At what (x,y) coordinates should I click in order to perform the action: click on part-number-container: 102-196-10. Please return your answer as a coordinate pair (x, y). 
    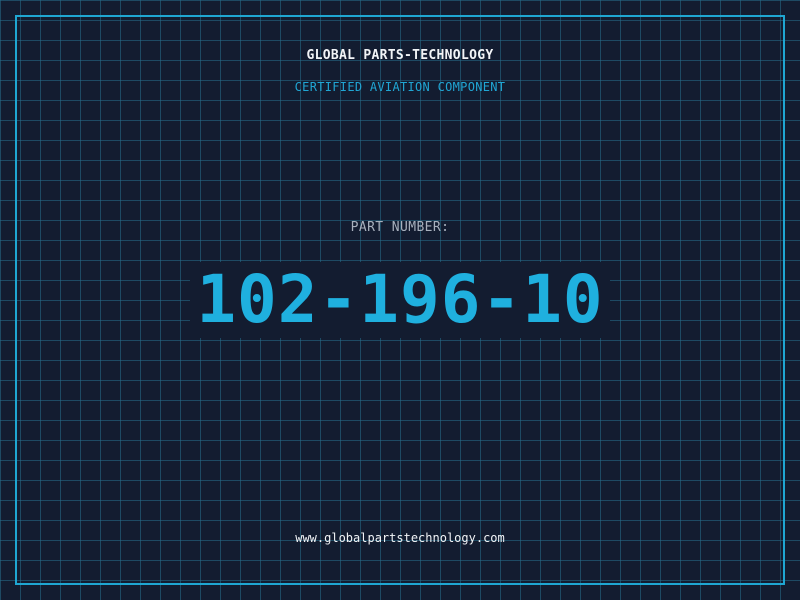
    Looking at the image, I should click on (400, 300).